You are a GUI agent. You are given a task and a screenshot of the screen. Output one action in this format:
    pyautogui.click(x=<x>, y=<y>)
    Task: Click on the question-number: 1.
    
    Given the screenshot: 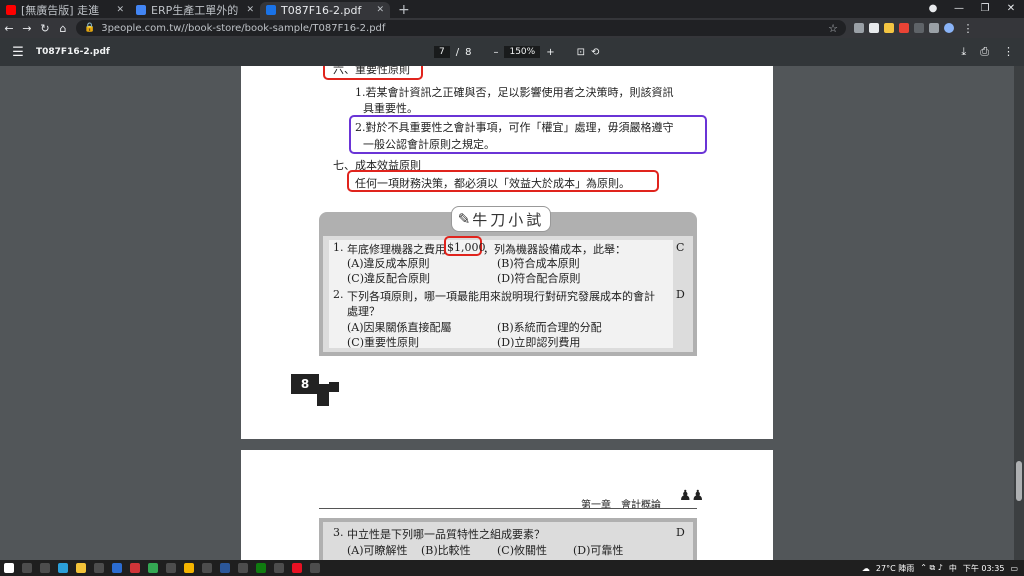 What is the action you would take?
    pyautogui.click(x=338, y=247)
    